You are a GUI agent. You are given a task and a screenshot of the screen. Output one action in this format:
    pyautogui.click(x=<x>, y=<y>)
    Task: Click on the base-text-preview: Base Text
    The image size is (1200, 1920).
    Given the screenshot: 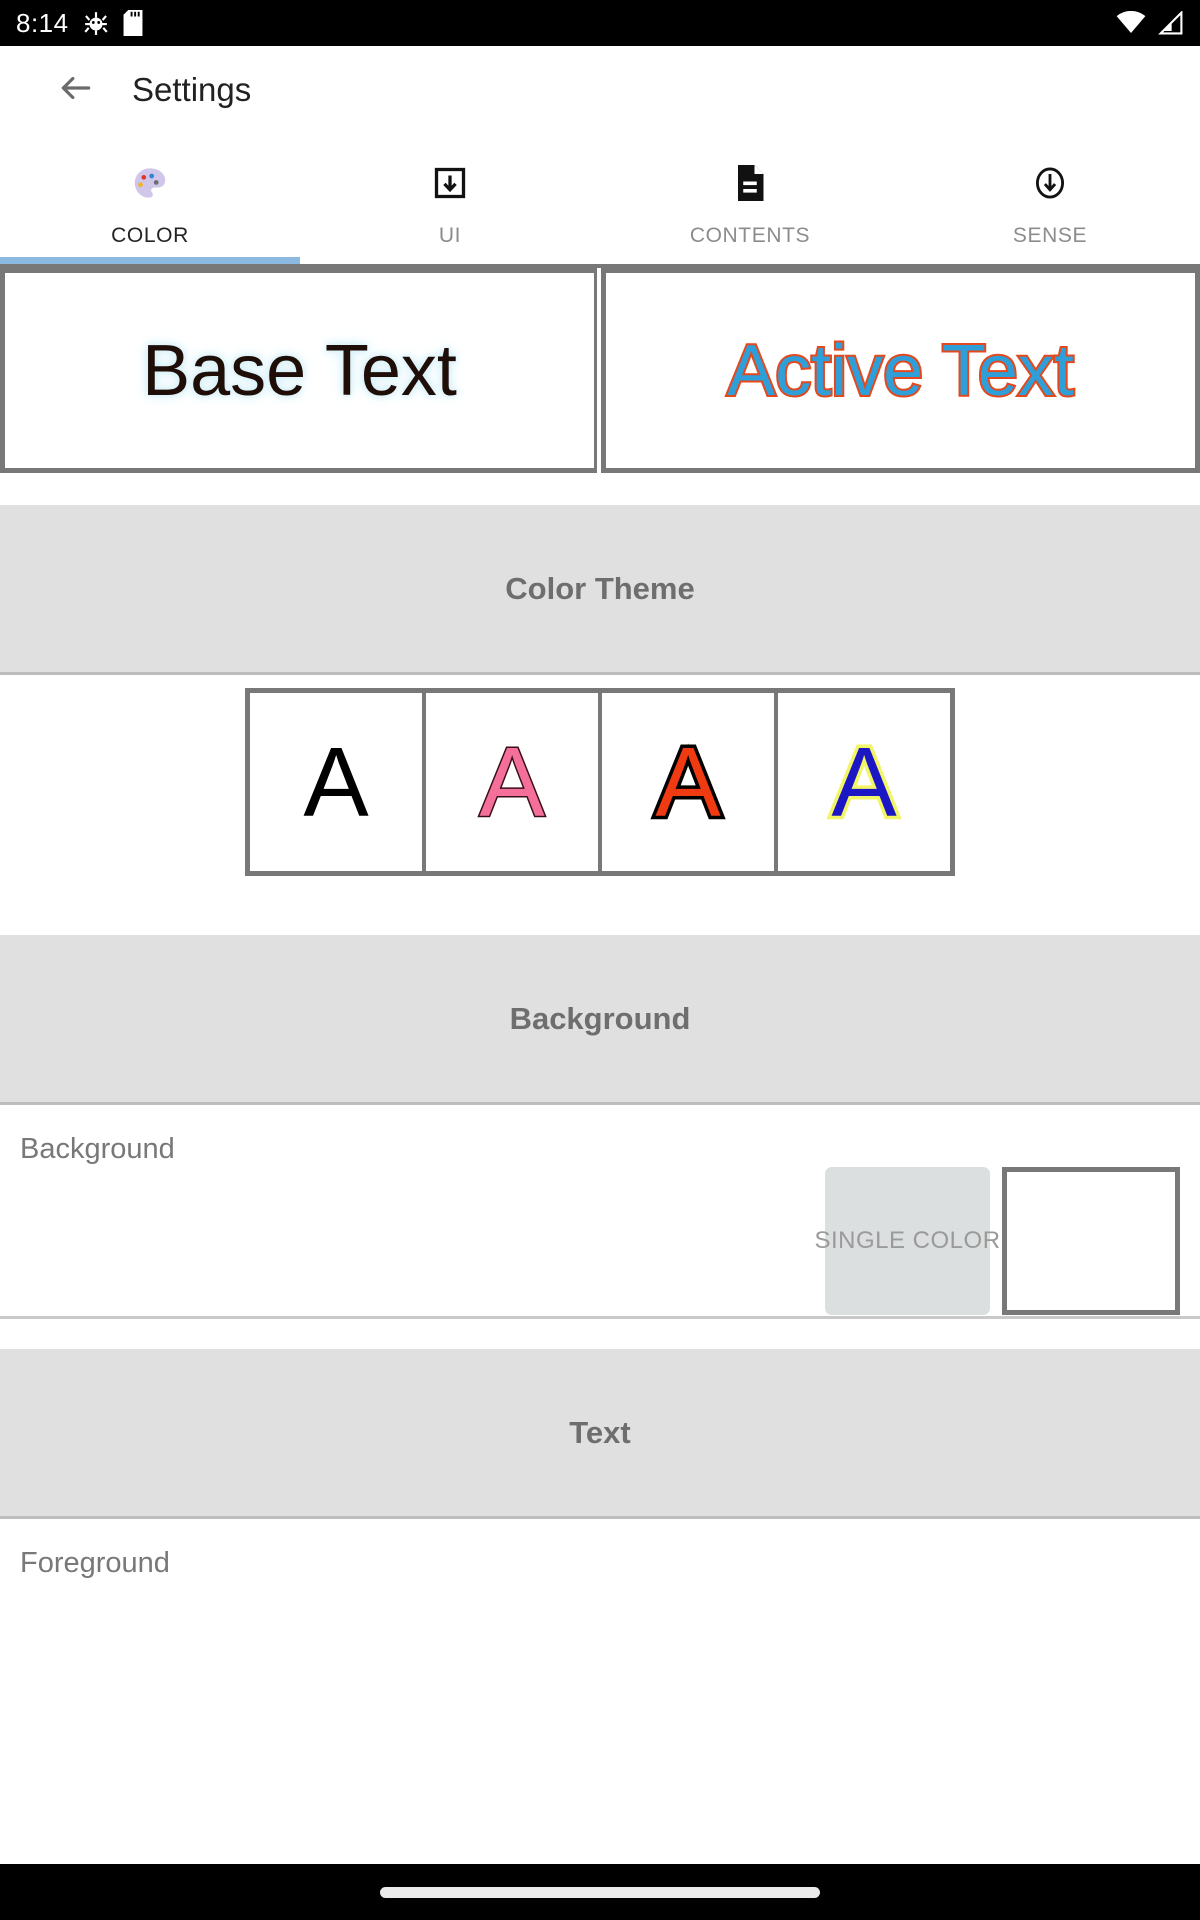 What is the action you would take?
    pyautogui.click(x=298, y=370)
    